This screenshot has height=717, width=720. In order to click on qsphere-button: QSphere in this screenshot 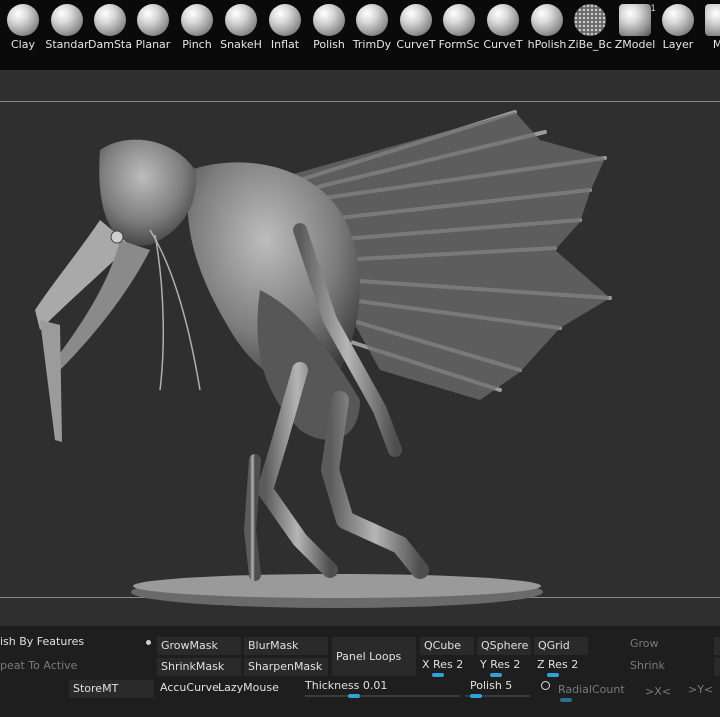, I will do `click(504, 646)`.